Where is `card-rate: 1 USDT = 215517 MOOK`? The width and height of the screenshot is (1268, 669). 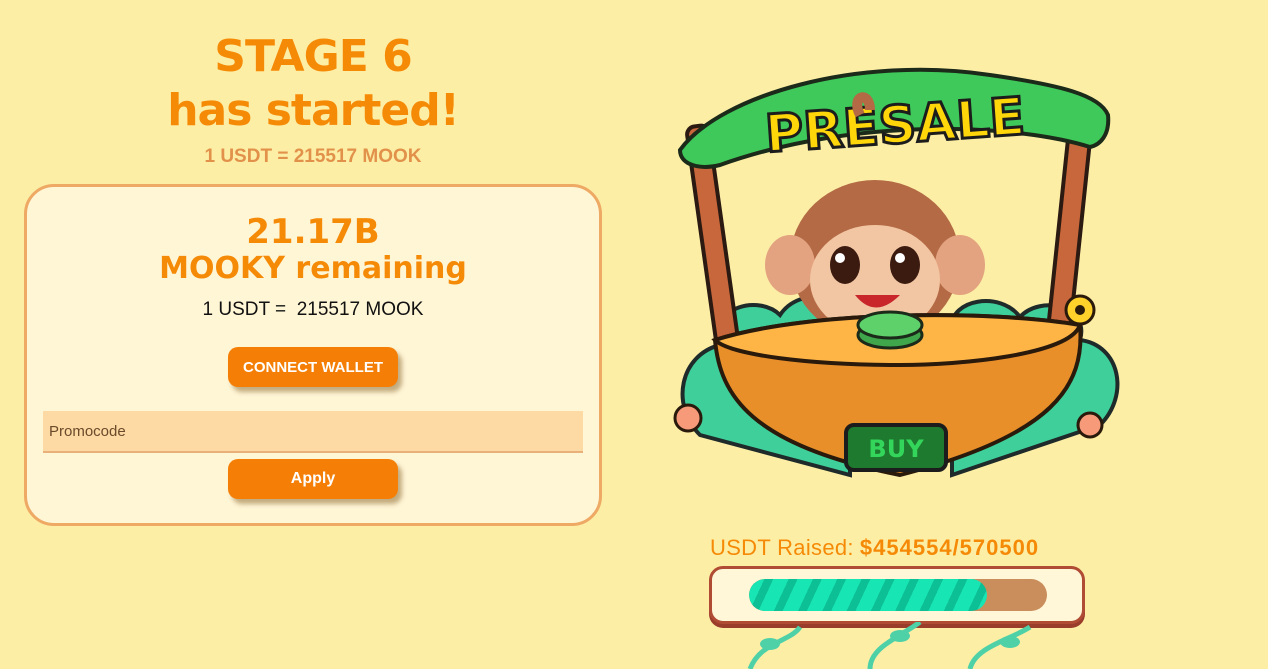
card-rate: 1 USDT = 215517 MOOK is located at coordinates (313, 309).